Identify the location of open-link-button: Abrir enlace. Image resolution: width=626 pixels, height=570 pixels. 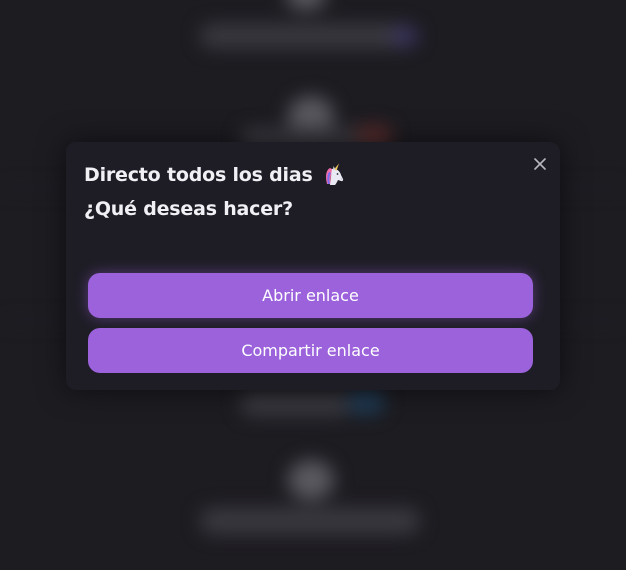
(310, 295).